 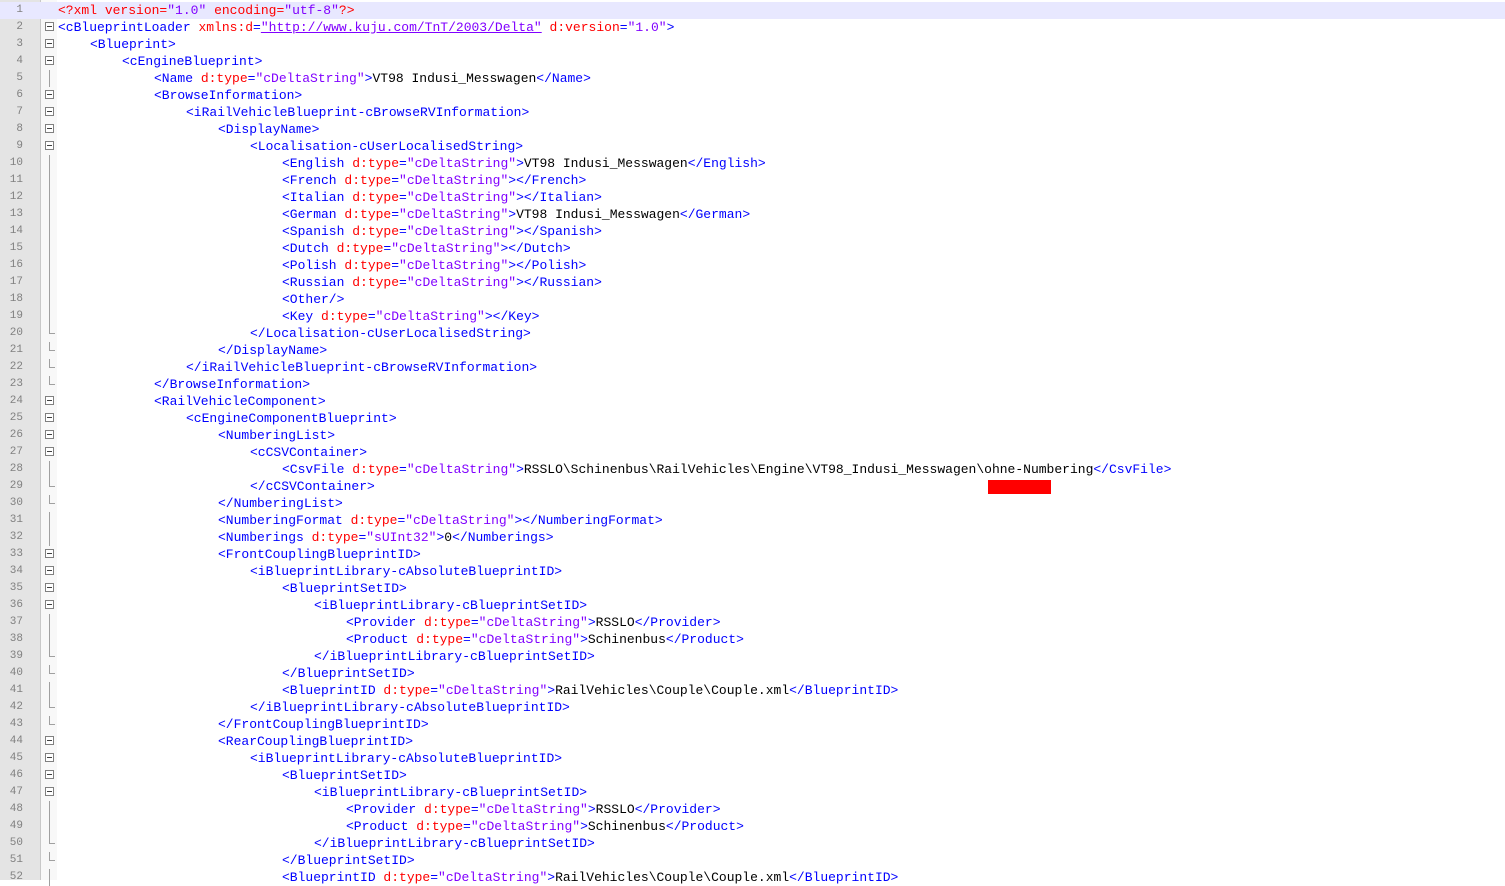 I want to click on xml-token-tag: </BlueprintID>, so click(x=844, y=690).